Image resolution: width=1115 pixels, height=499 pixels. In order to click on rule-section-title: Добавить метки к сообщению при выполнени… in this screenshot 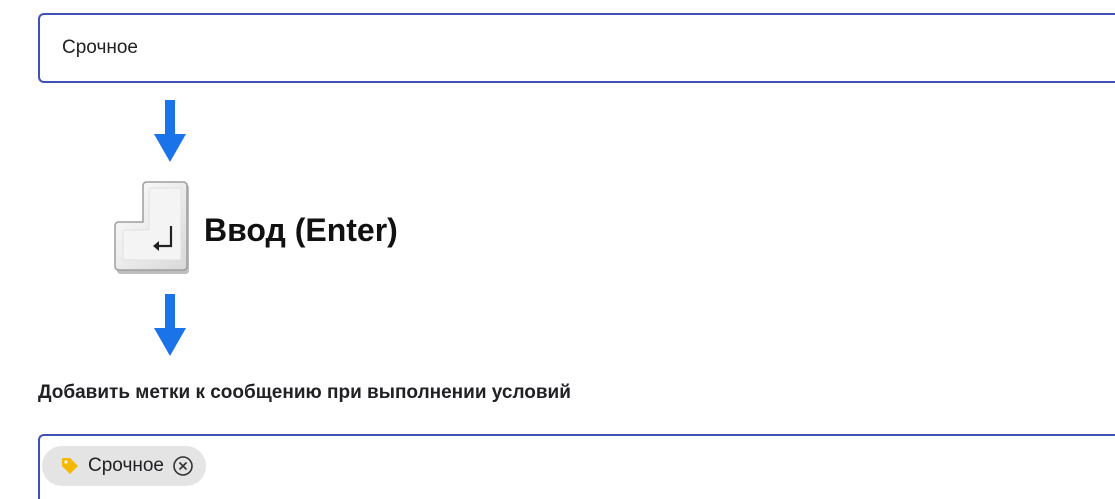, I will do `click(304, 392)`.